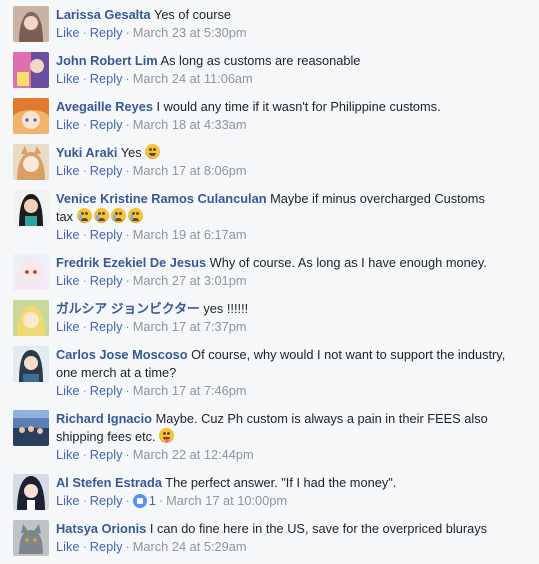 This screenshot has width=539, height=564. Describe the element at coordinates (103, 14) in the screenshot. I see `commenter-name: Larissa Gesalta` at that location.